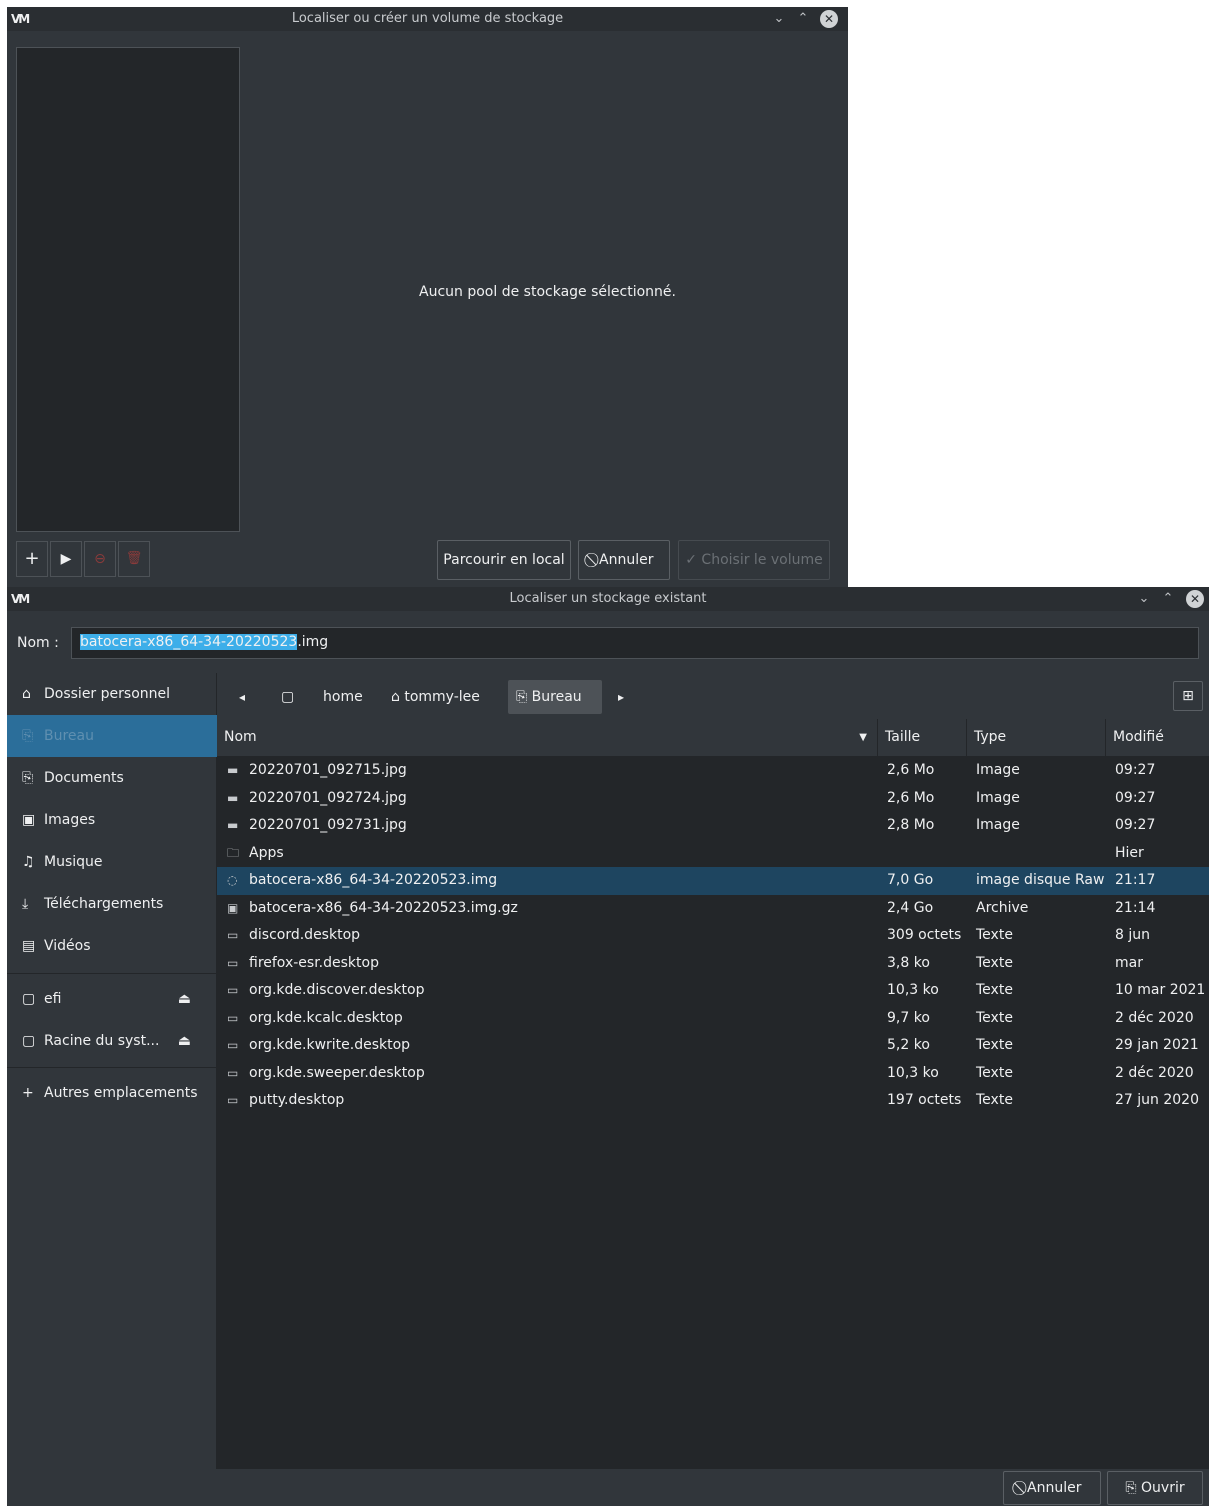 The width and height of the screenshot is (1216, 1506). Describe the element at coordinates (713, 826) in the screenshot. I see `file-row: ▬ 20220701_092731.jpg 2,8 Mo Image 09:27` at that location.